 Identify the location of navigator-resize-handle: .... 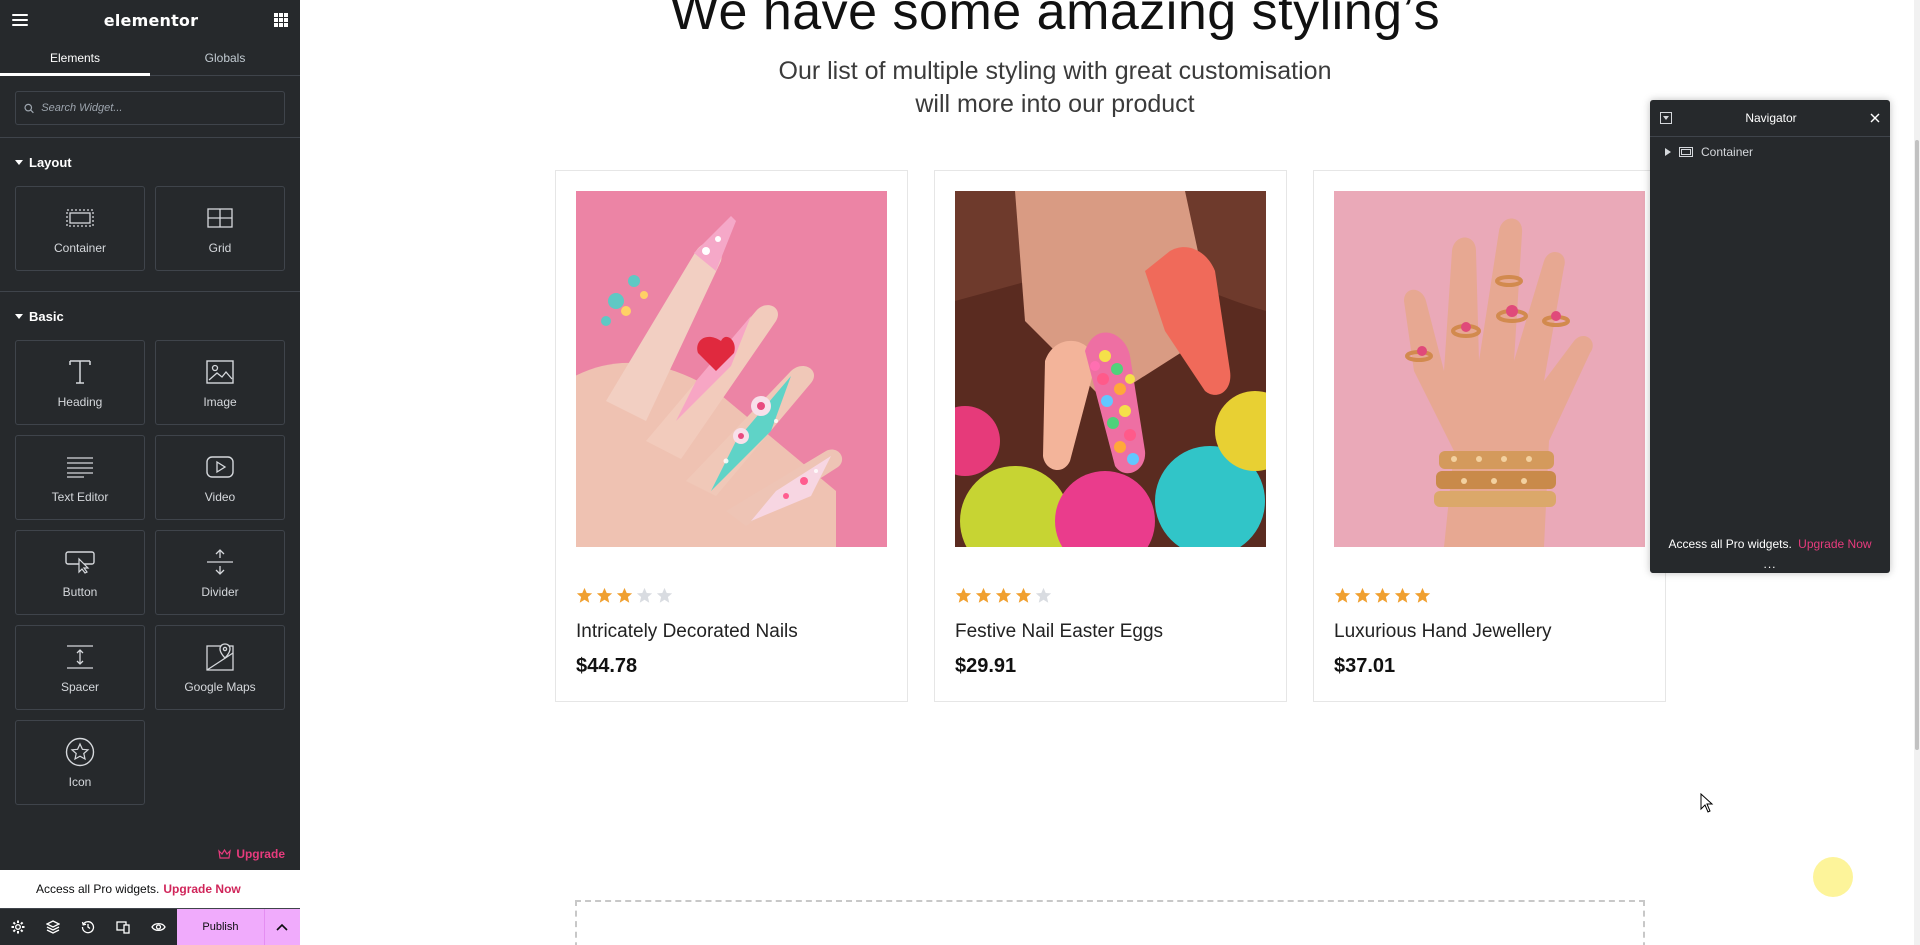
(1770, 564).